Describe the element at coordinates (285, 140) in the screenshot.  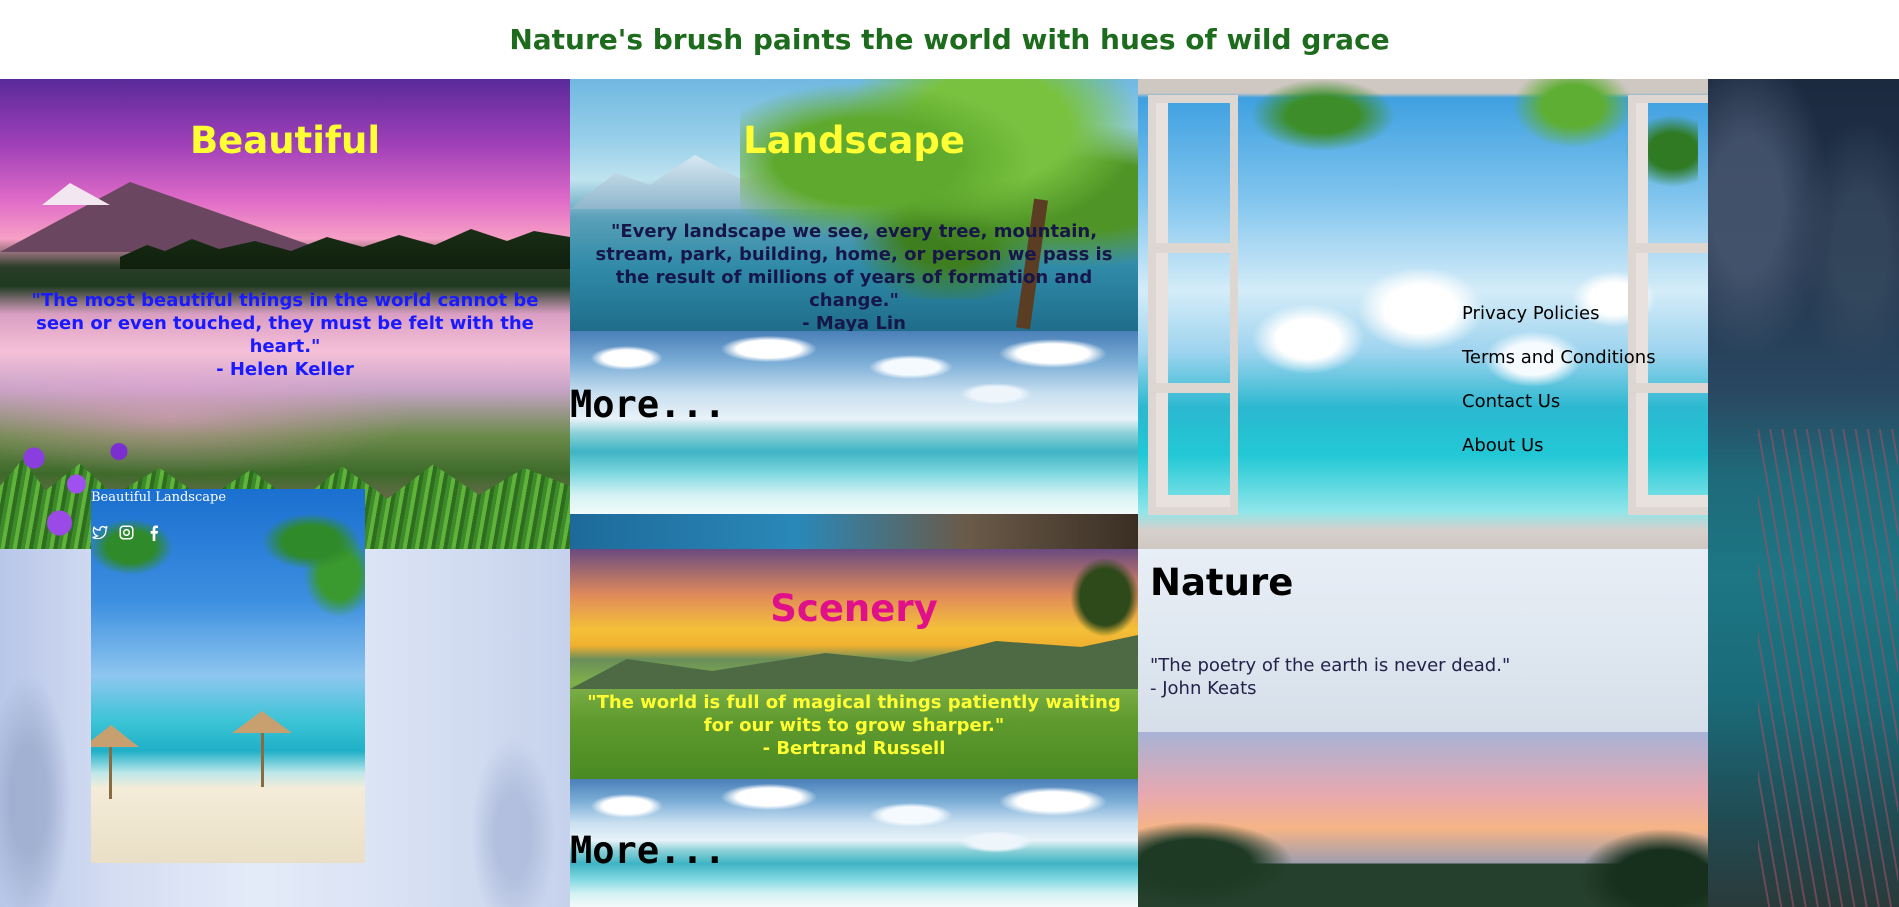
I see `panel-title-beautiful: Beautiful` at that location.